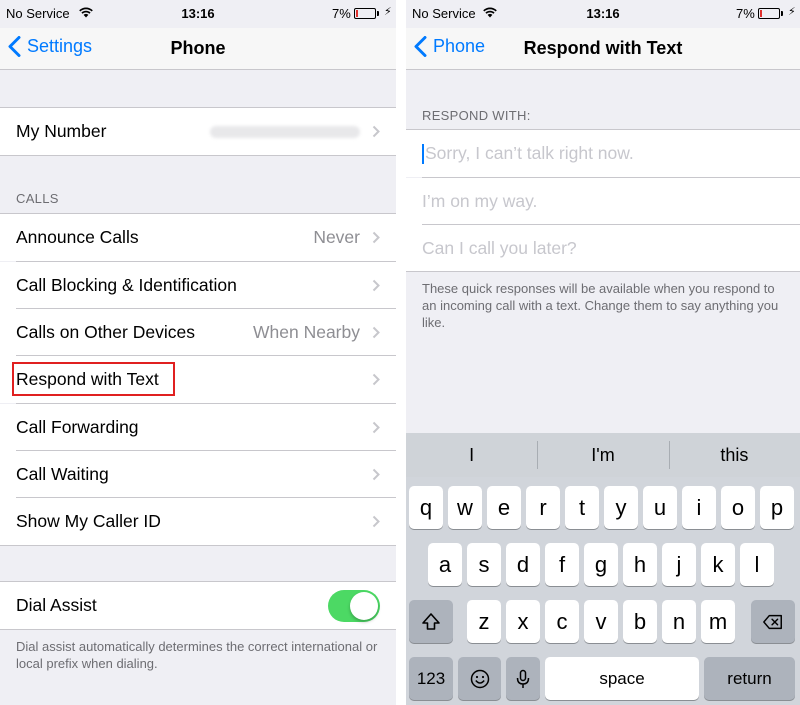 The width and height of the screenshot is (800, 705). Describe the element at coordinates (738, 507) in the screenshot. I see `key-o: o` at that location.